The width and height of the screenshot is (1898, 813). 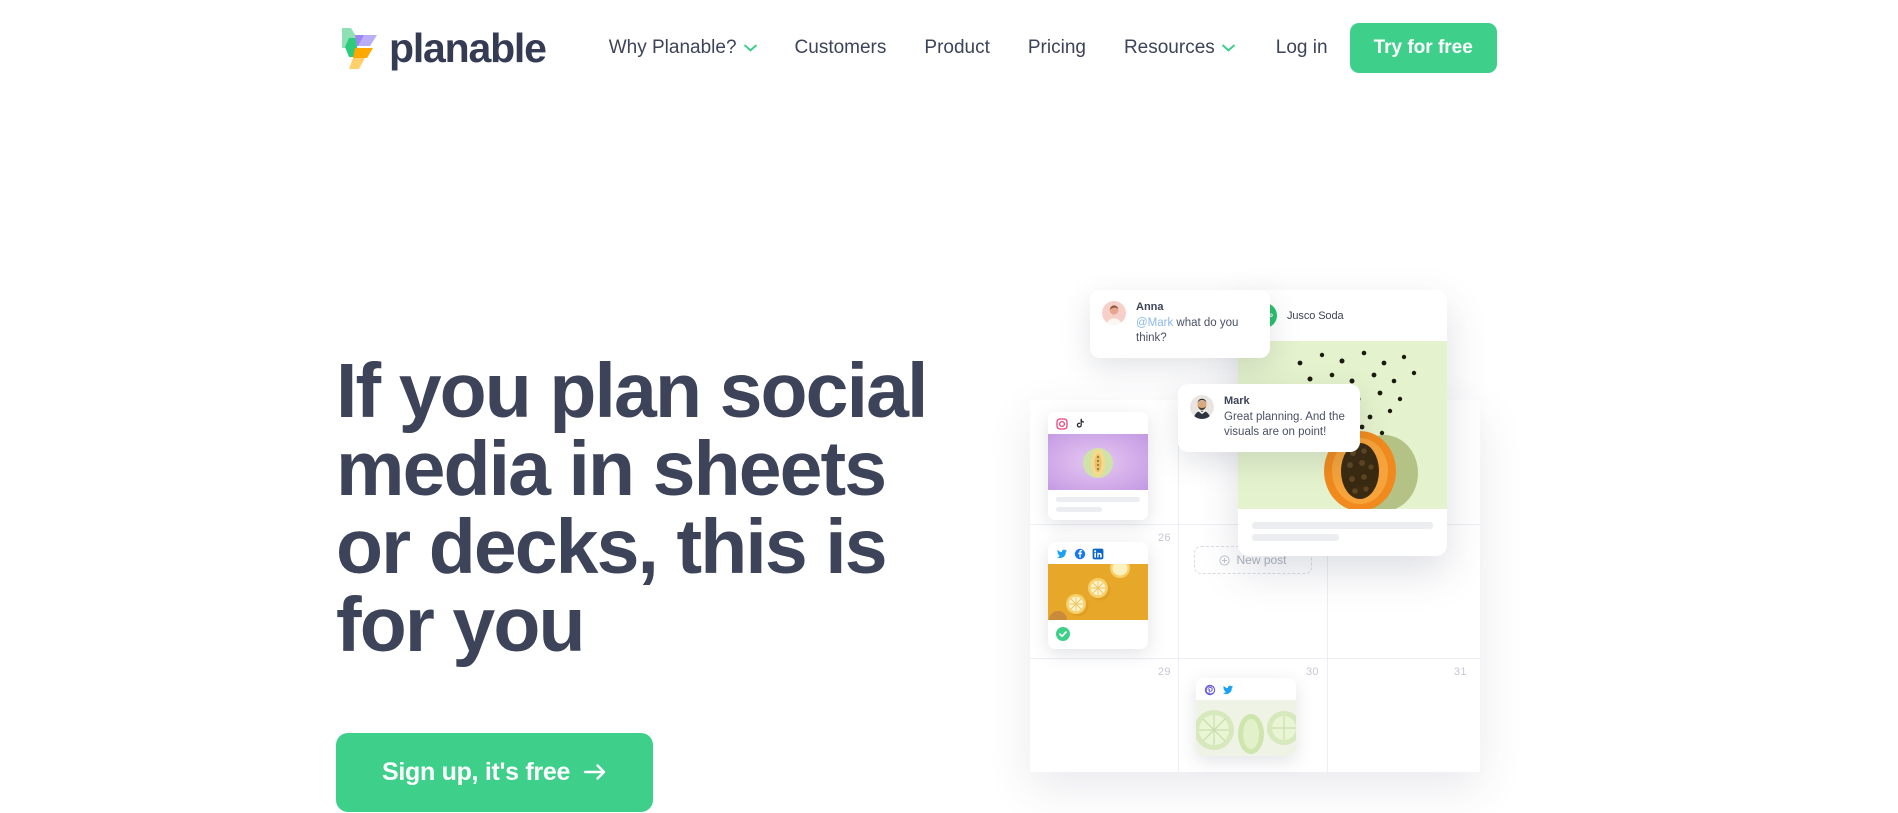 I want to click on comment-bubble-anna: Anna @Mark what do you think?, so click(x=1180, y=324).